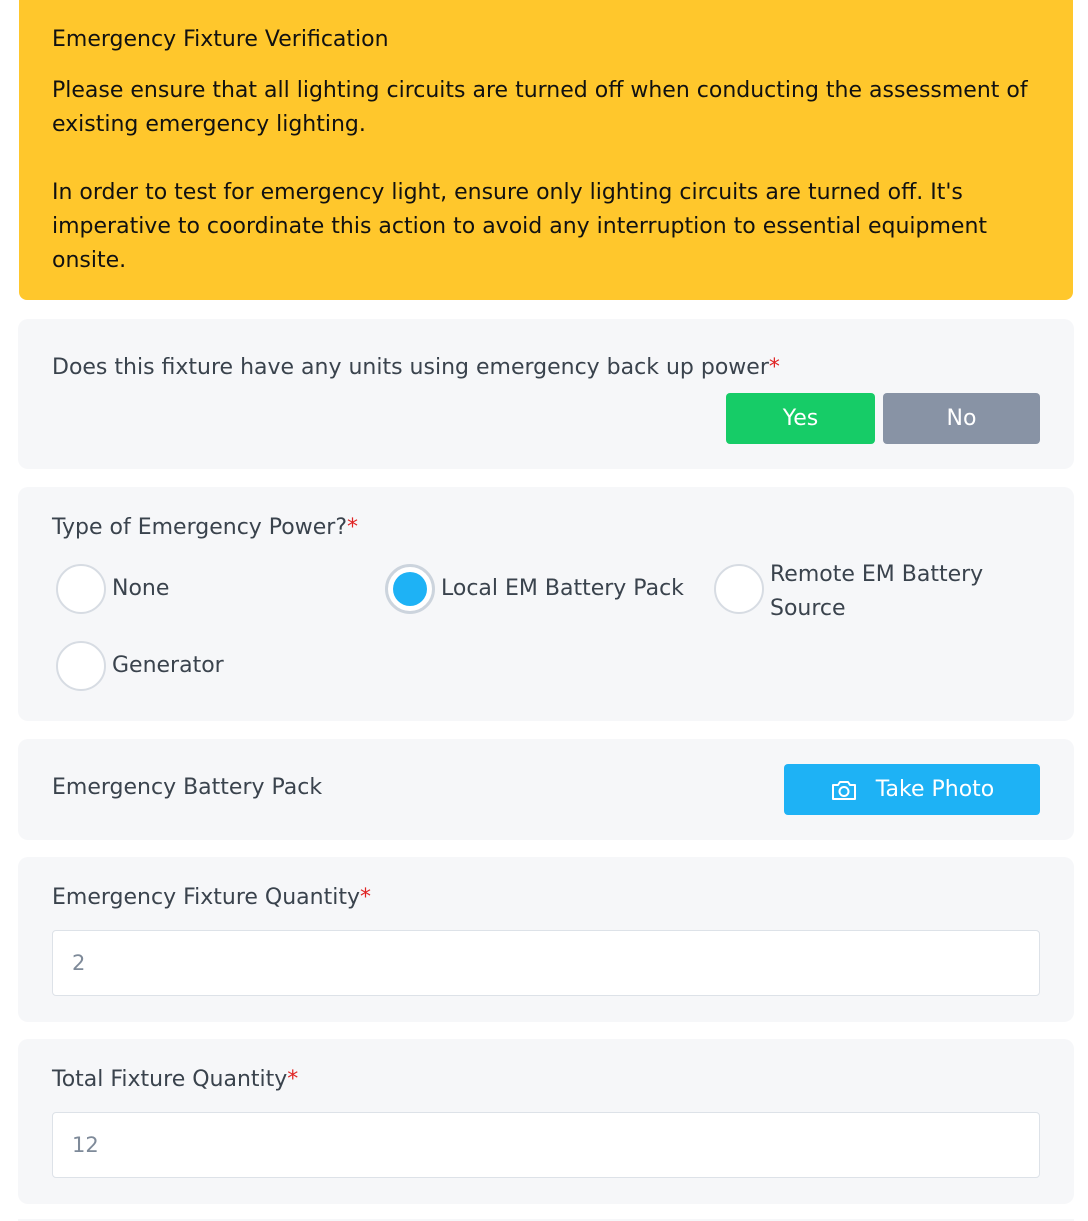 The width and height of the screenshot is (1088, 1221). Describe the element at coordinates (170, 1079) in the screenshot. I see `total-quantity-label-text: Total Fixture Quantity` at that location.